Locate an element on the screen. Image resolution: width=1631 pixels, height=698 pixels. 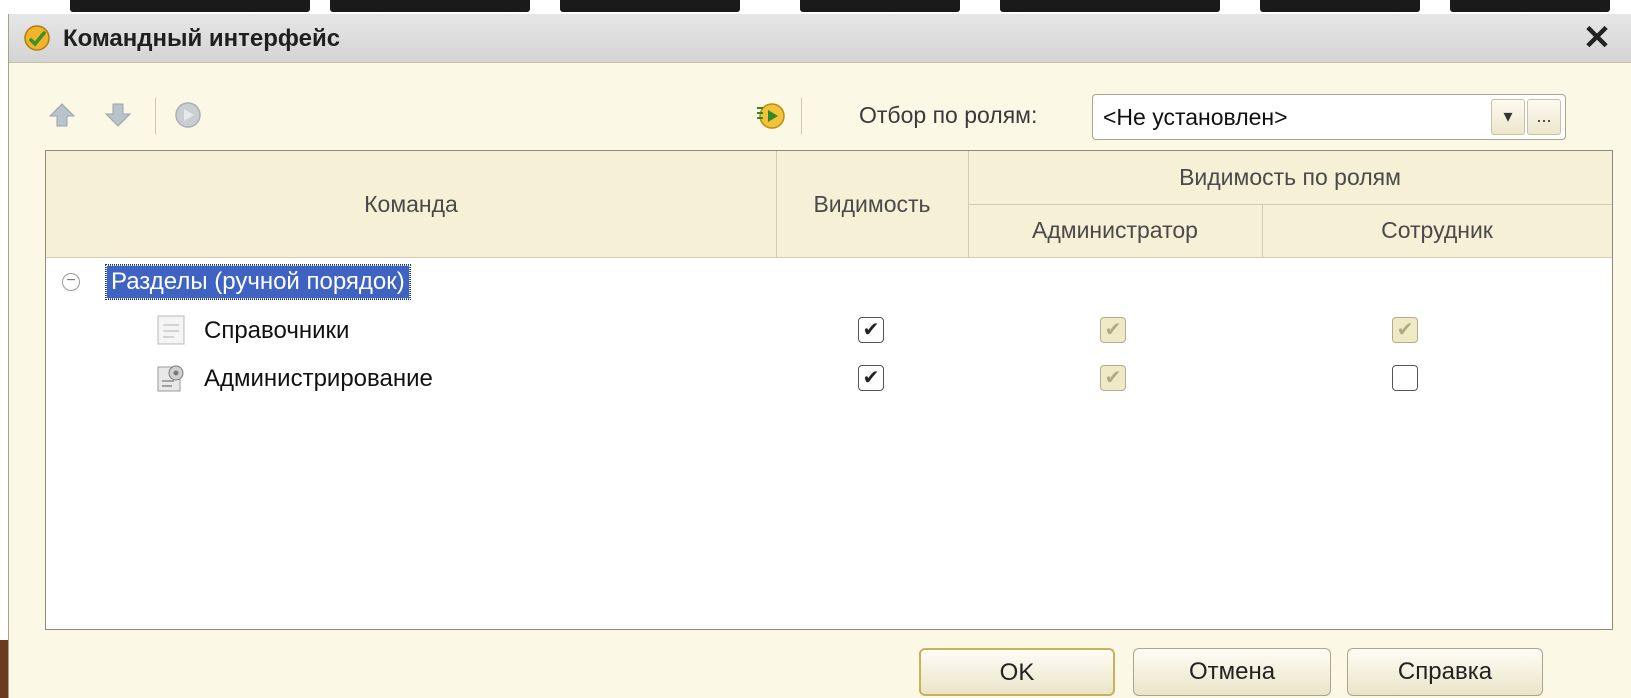
column-role-employee: Сотрудник is located at coordinates (1437, 230).